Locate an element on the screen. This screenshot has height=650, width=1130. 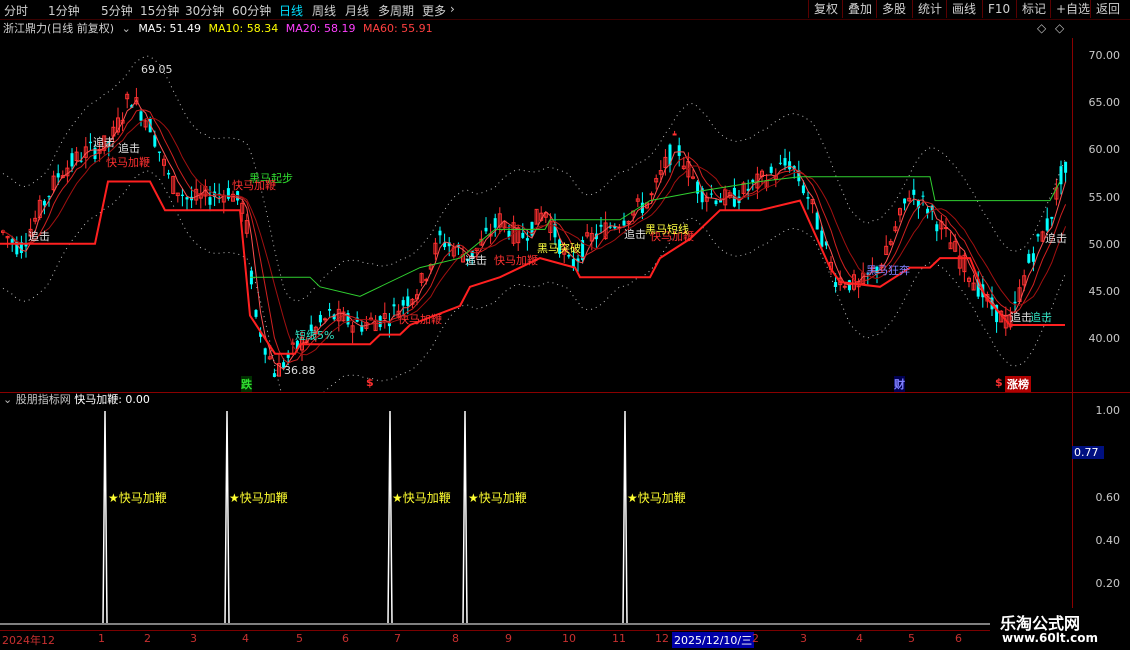
limit-up-list-mark: 涨榜 is located at coordinates (1018, 384).